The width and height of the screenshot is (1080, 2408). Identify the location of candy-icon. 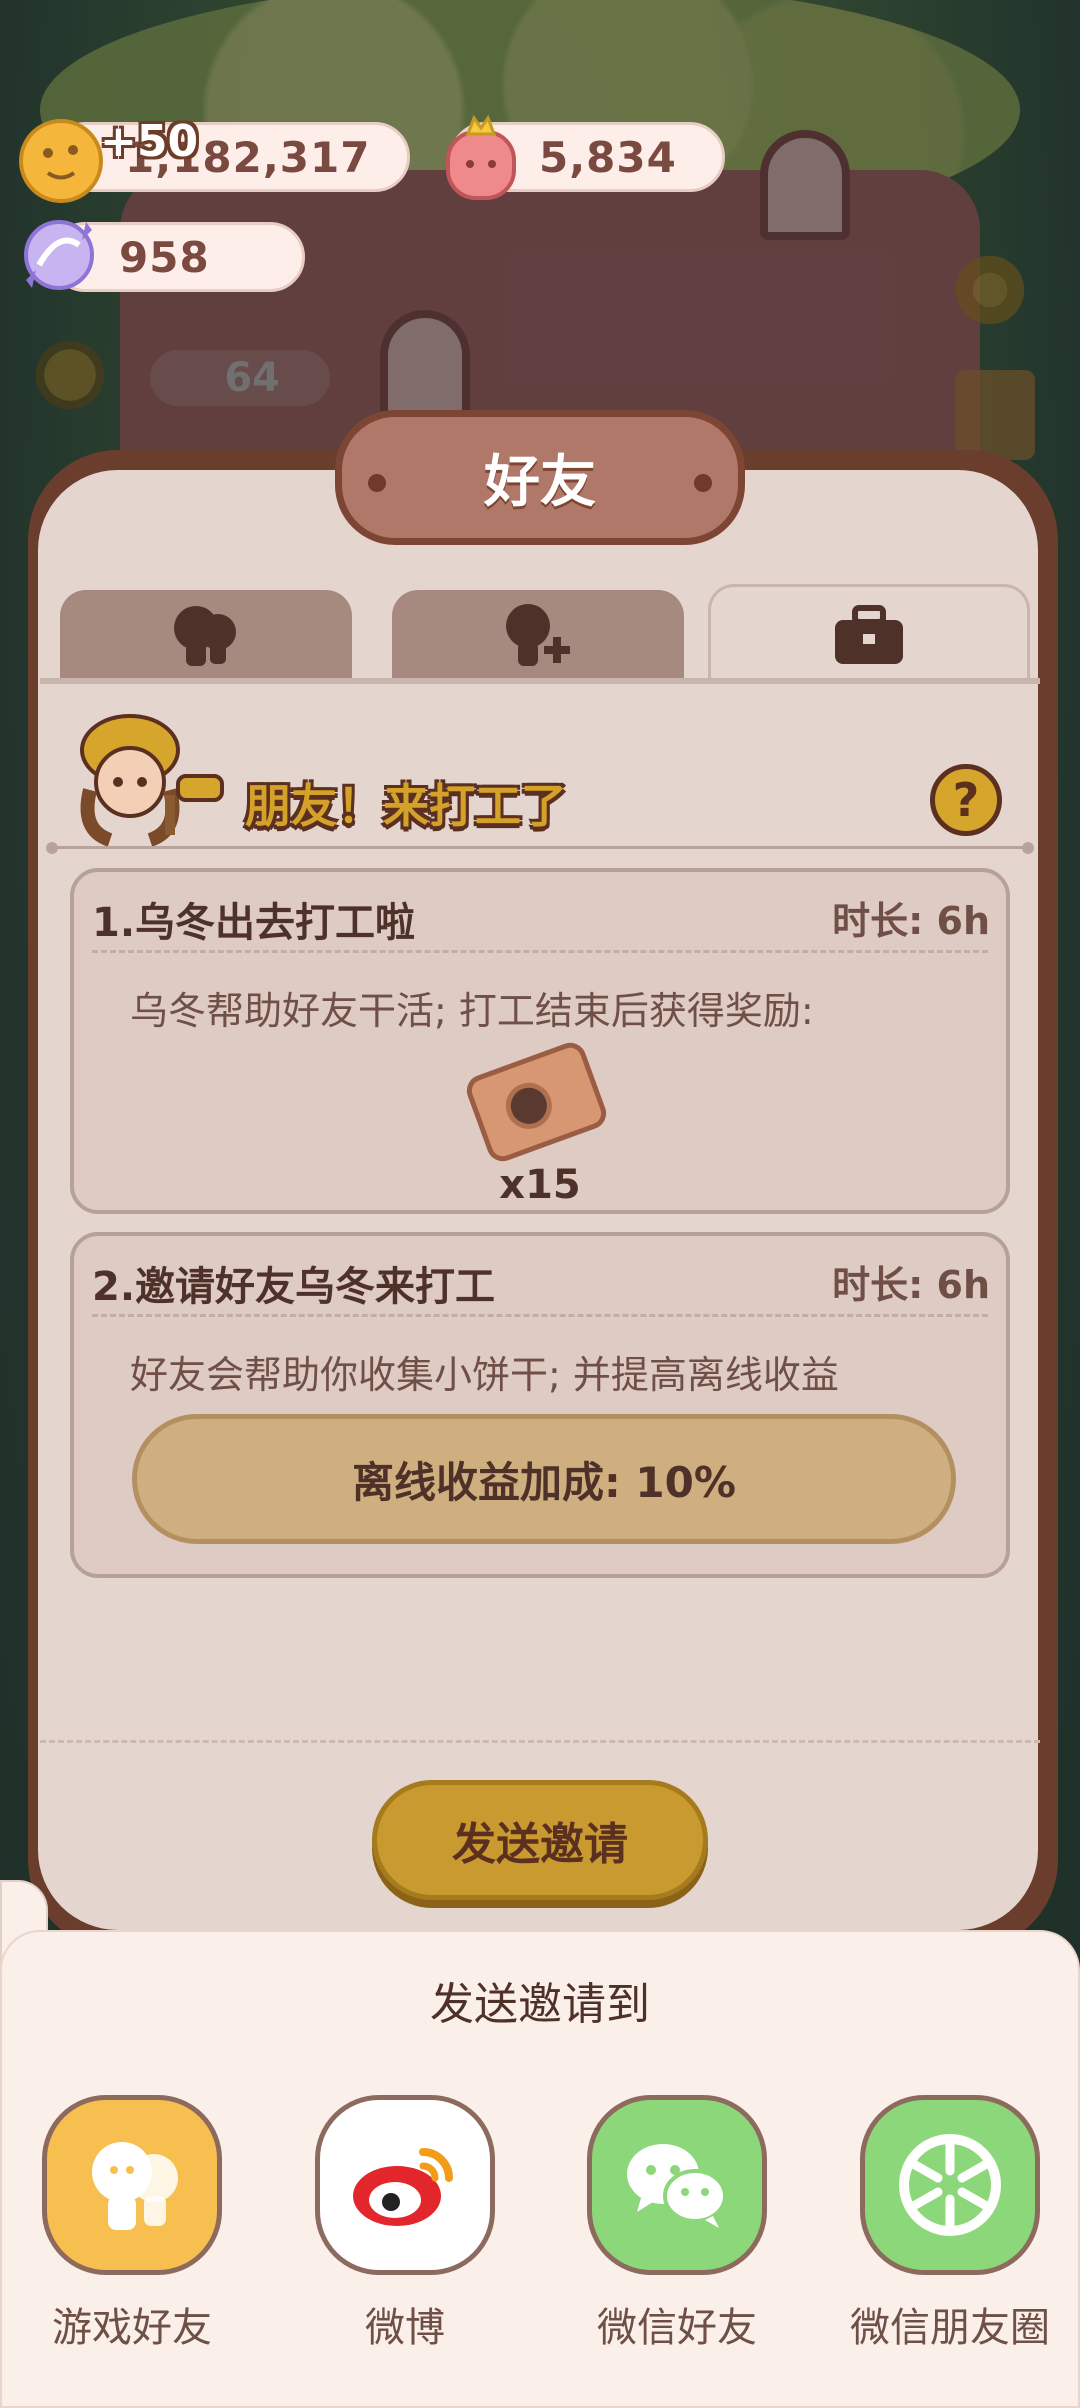
(59, 255).